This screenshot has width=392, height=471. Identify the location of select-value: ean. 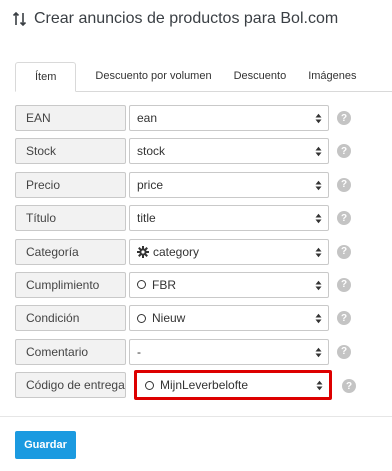
(147, 118).